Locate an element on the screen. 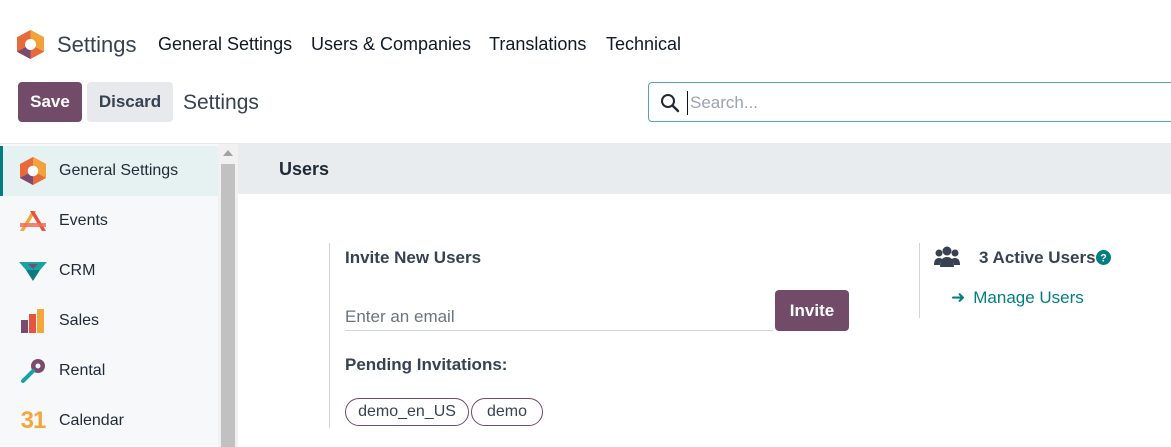 Image resolution: width=1171 pixels, height=447 pixels. sidebar-item-rental: Rental is located at coordinates (109, 371).